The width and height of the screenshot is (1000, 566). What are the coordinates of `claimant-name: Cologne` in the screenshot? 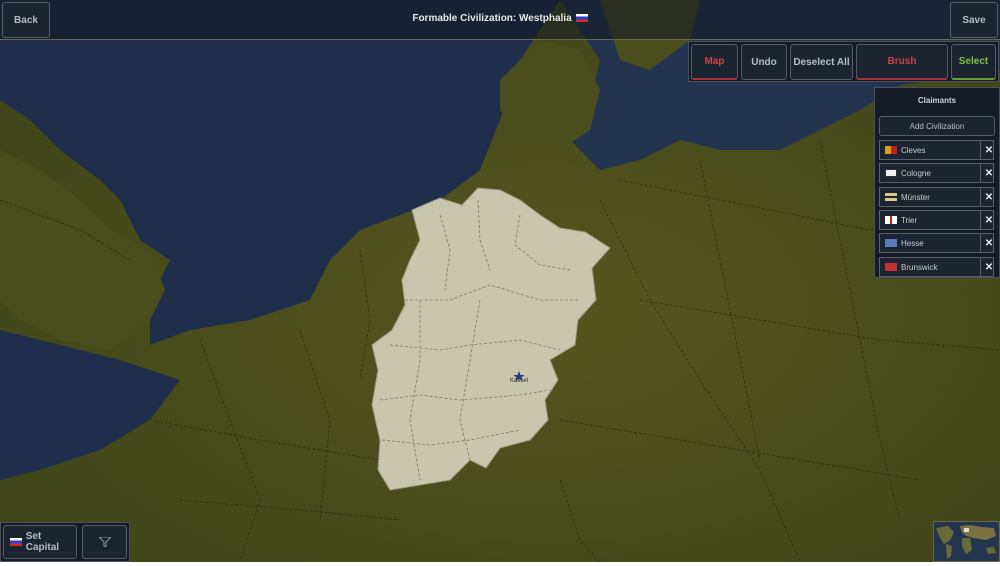 It's located at (916, 173).